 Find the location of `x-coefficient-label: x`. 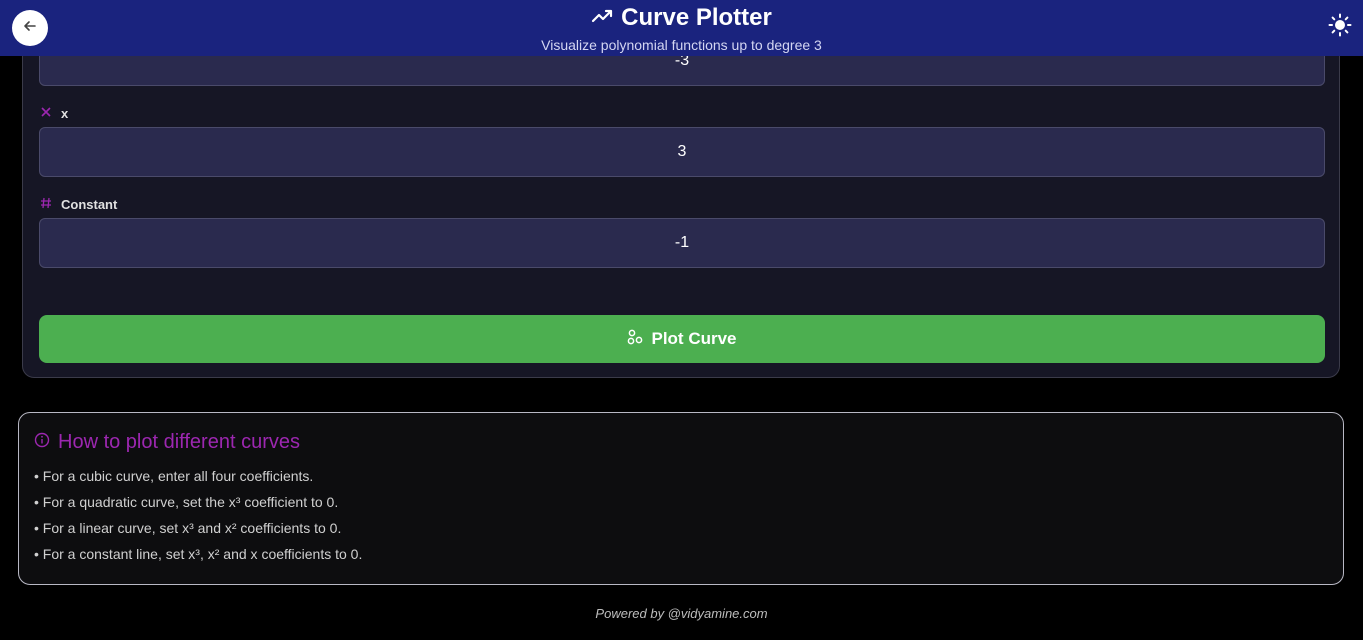

x-coefficient-label: x is located at coordinates (53, 113).